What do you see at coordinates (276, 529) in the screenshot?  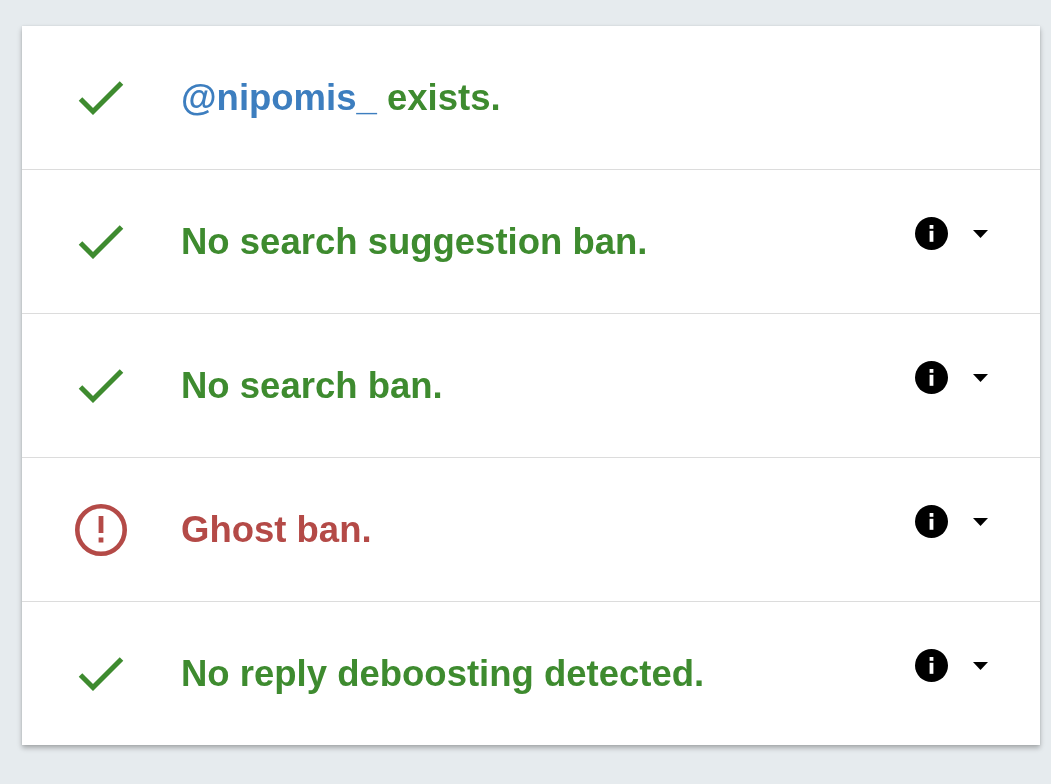 I see `status-message: Ghost ban.` at bounding box center [276, 529].